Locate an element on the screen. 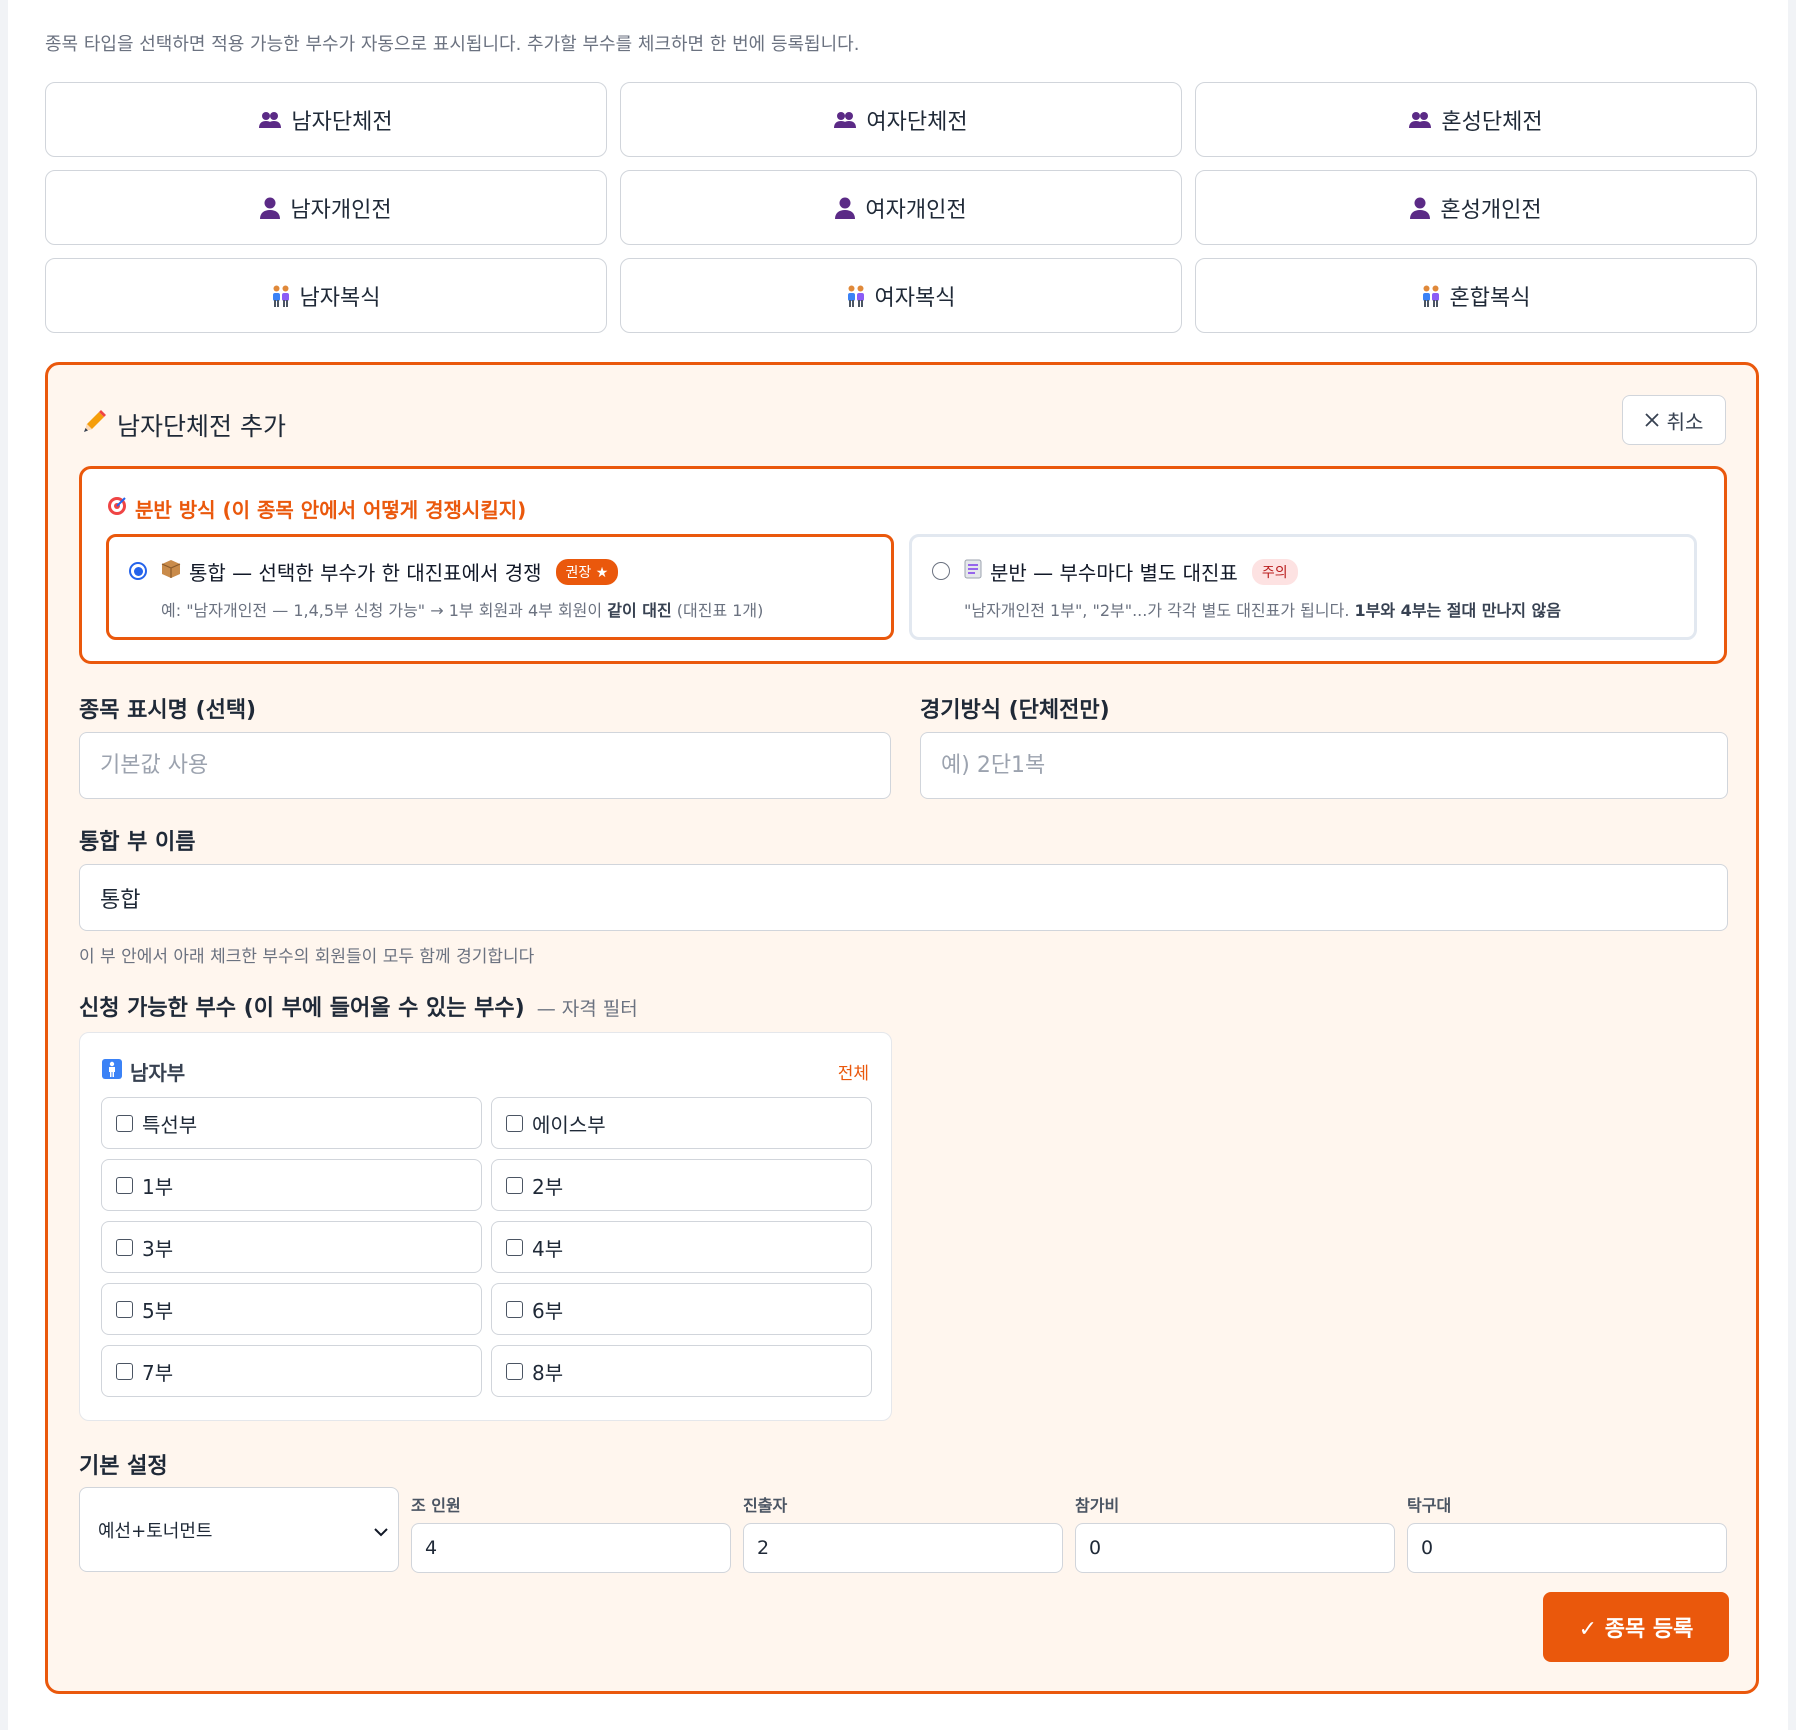 The image size is (1796, 1730). division-group-title-text: 남자부 is located at coordinates (158, 1073).